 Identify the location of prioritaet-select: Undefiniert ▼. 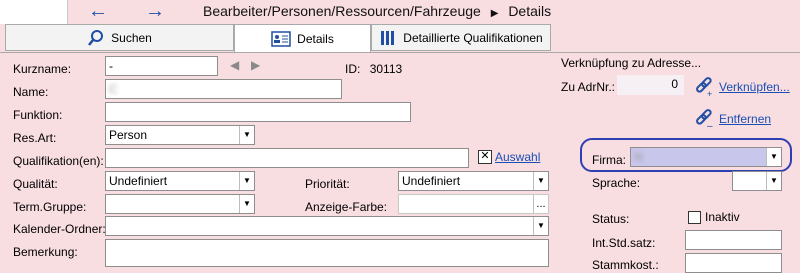
(473, 181).